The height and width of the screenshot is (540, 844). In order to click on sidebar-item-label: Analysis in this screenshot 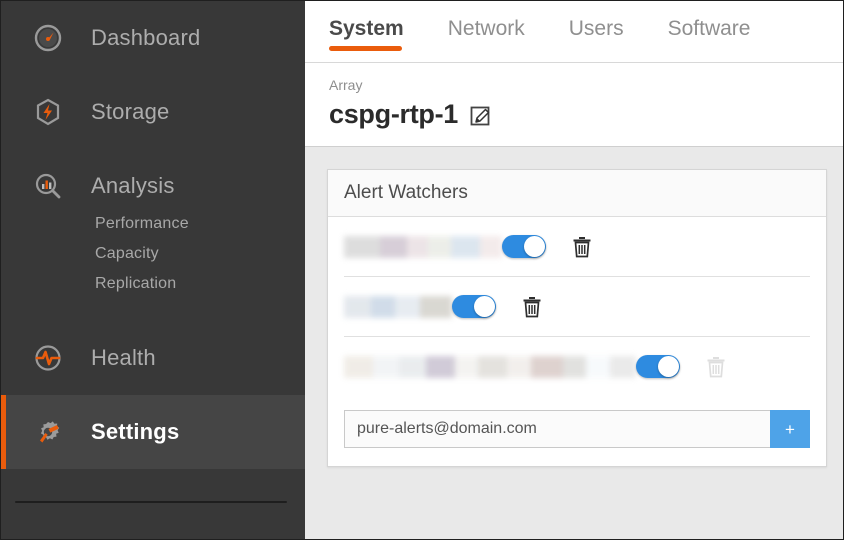, I will do `click(133, 185)`.